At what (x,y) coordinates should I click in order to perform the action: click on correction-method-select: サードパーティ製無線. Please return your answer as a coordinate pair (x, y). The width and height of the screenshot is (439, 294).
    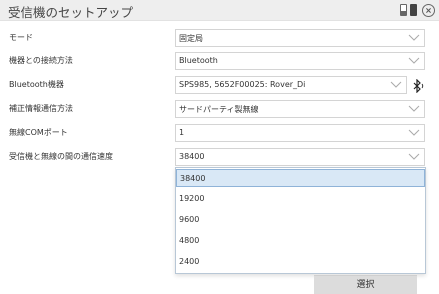
    Looking at the image, I should click on (300, 109).